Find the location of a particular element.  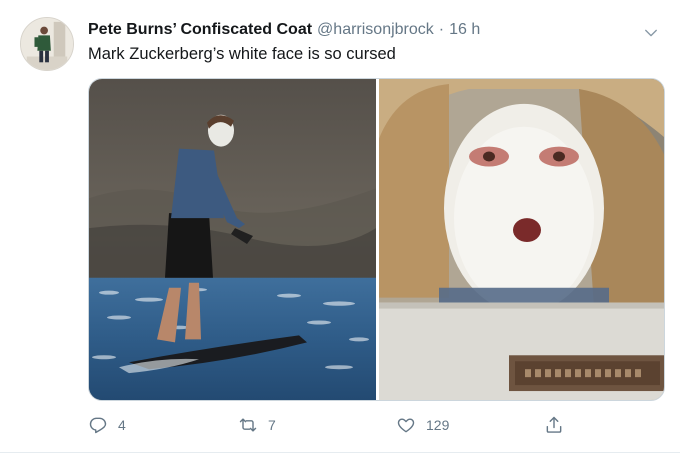

more-options-button is located at coordinates (651, 33).